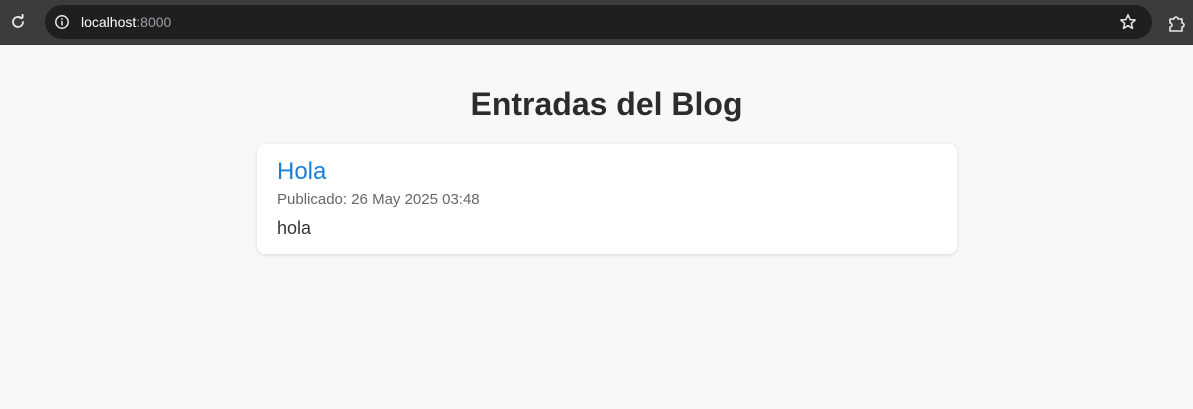 The image size is (1193, 409). Describe the element at coordinates (294, 228) in the screenshot. I see `post-body: hola` at that location.